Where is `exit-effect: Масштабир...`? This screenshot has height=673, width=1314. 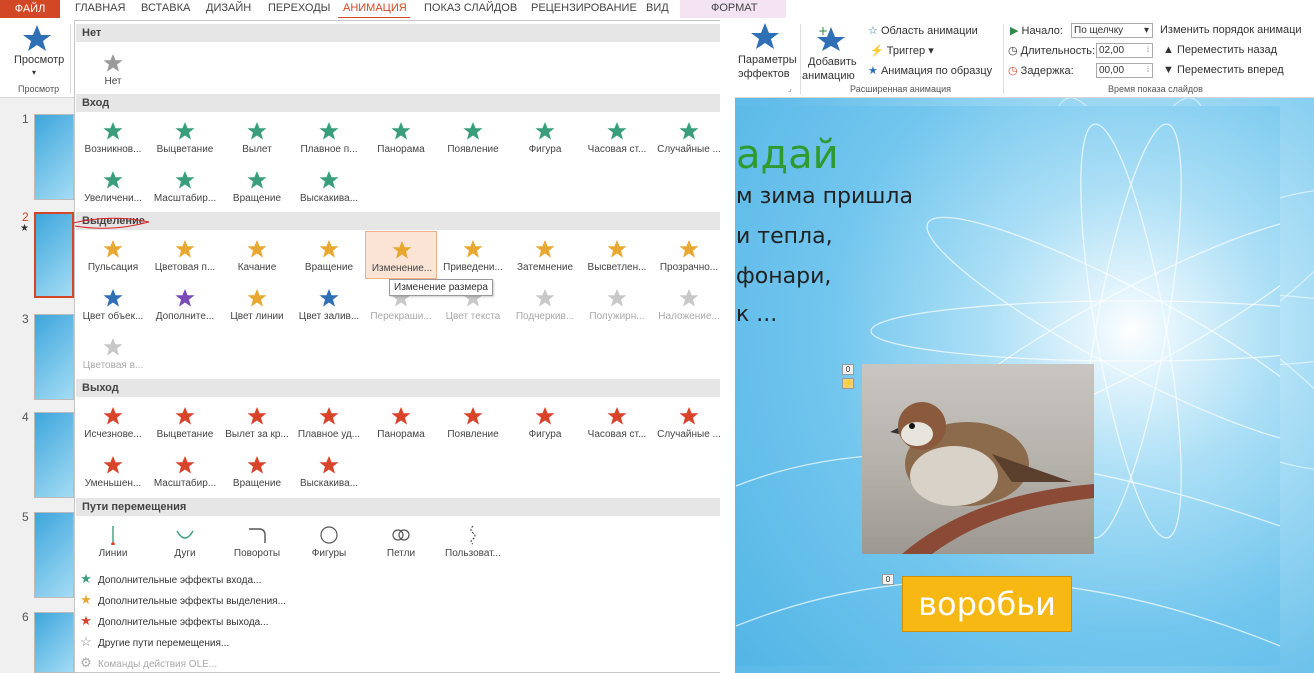 exit-effect: Масштабир... is located at coordinates (185, 471).